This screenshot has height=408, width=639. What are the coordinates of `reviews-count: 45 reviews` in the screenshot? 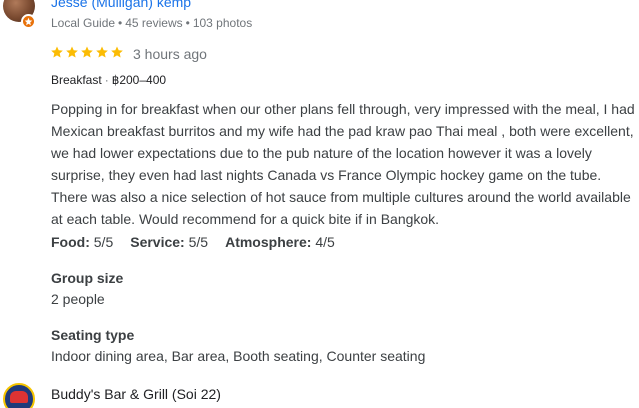 It's located at (154, 23).